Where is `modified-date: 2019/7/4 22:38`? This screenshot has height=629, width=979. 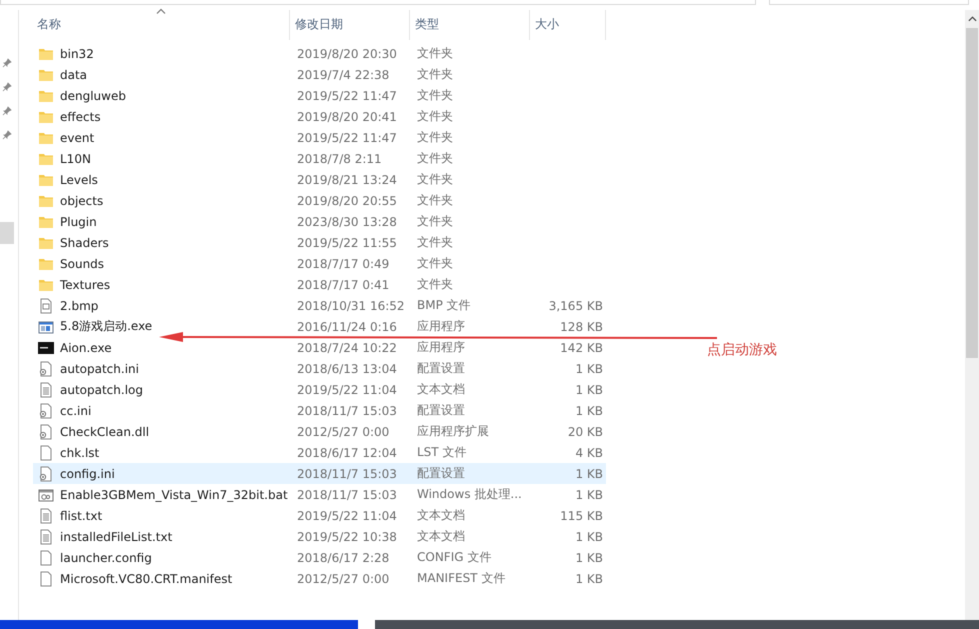
modified-date: 2019/7/4 22:38 is located at coordinates (343, 75).